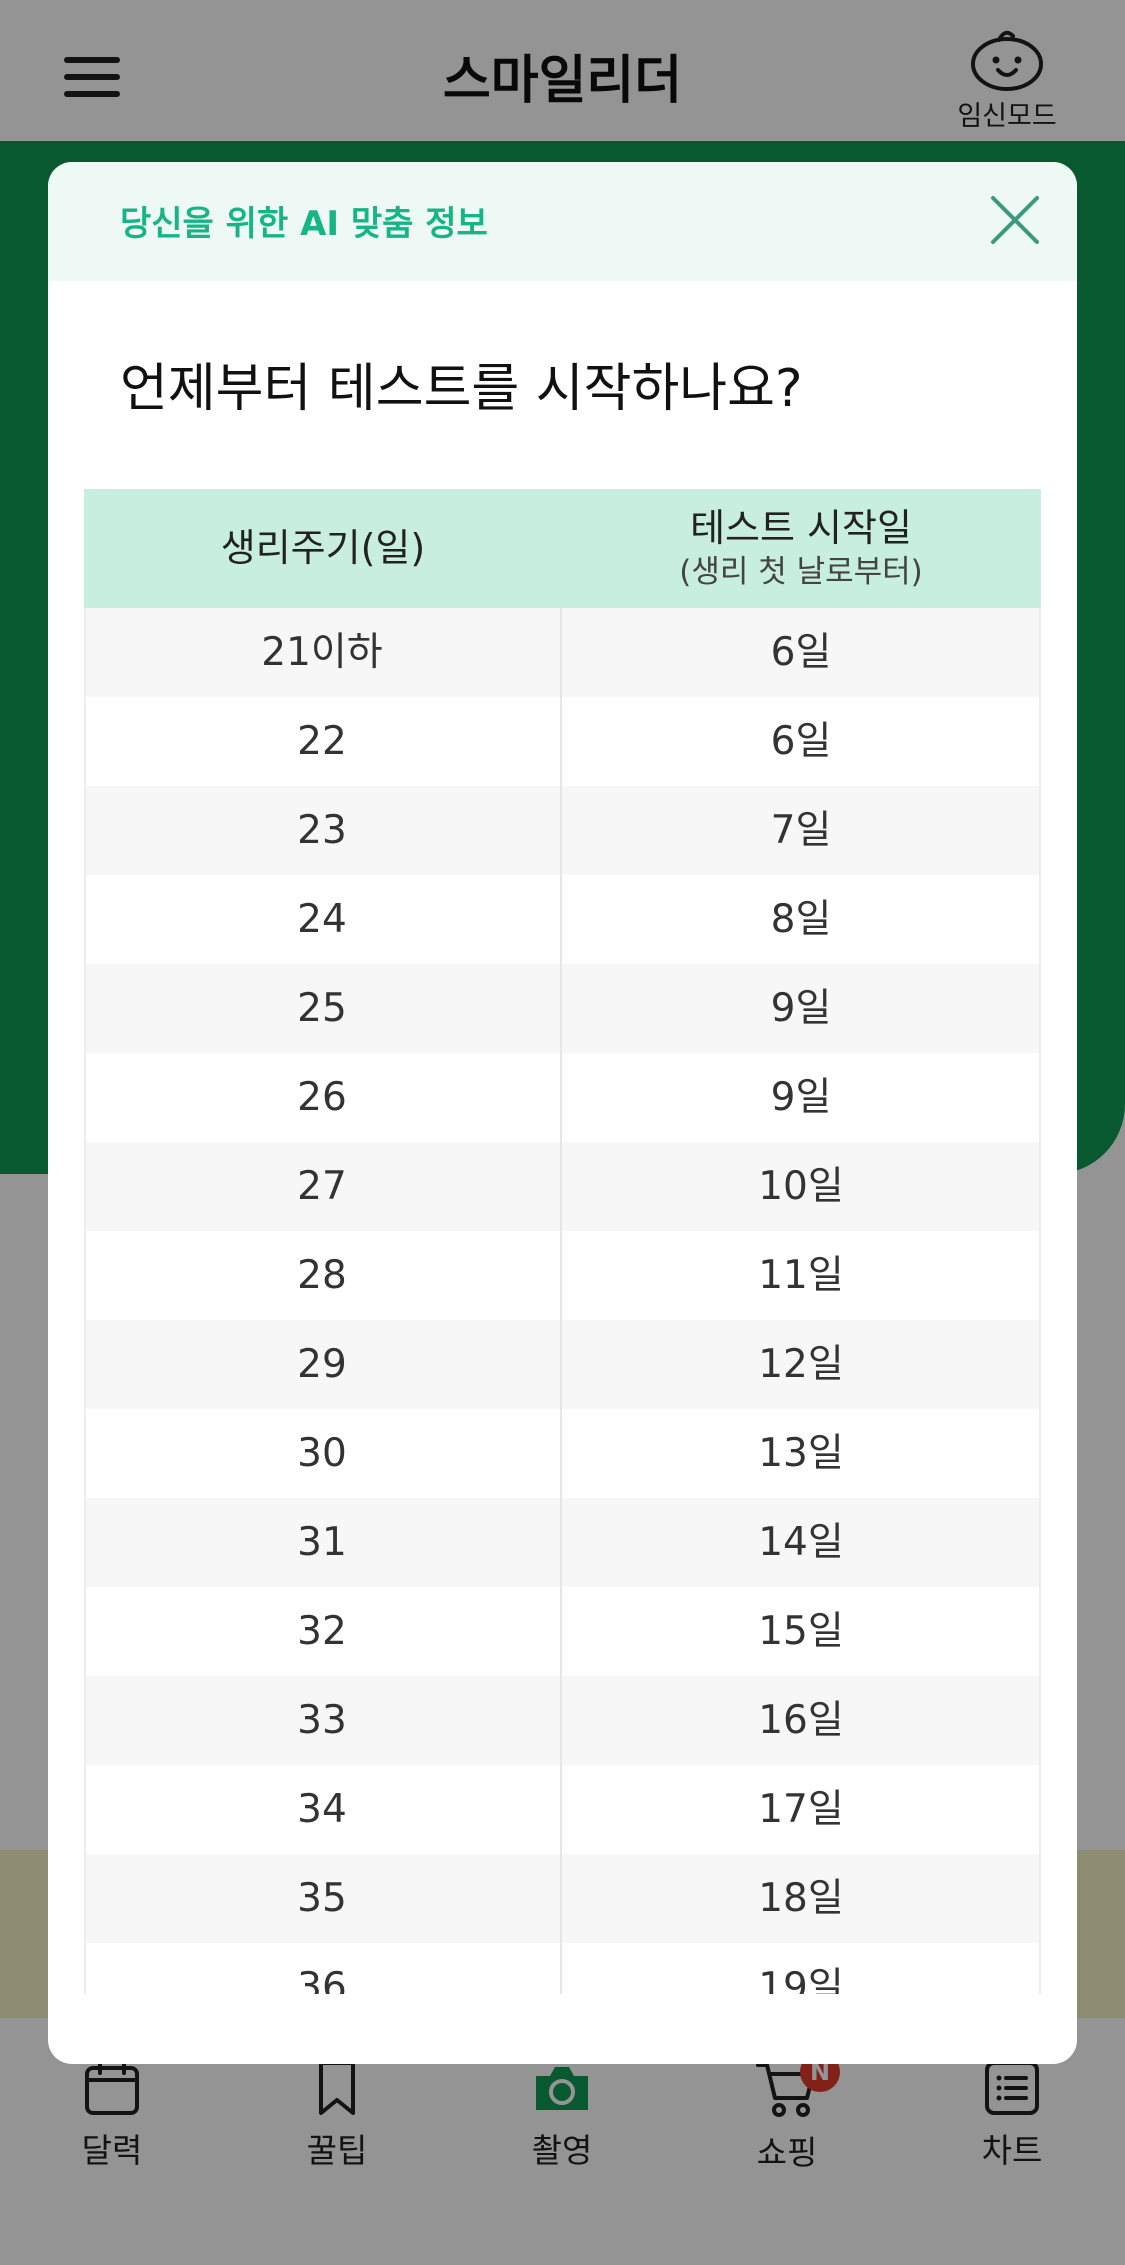 The width and height of the screenshot is (1125, 2265). What do you see at coordinates (323, 1097) in the screenshot?
I see `cycle-cell: 26` at bounding box center [323, 1097].